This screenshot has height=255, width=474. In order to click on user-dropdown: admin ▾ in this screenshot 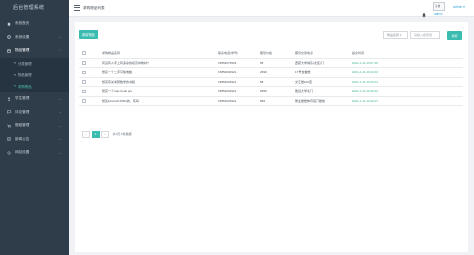, I will do `click(459, 7)`.